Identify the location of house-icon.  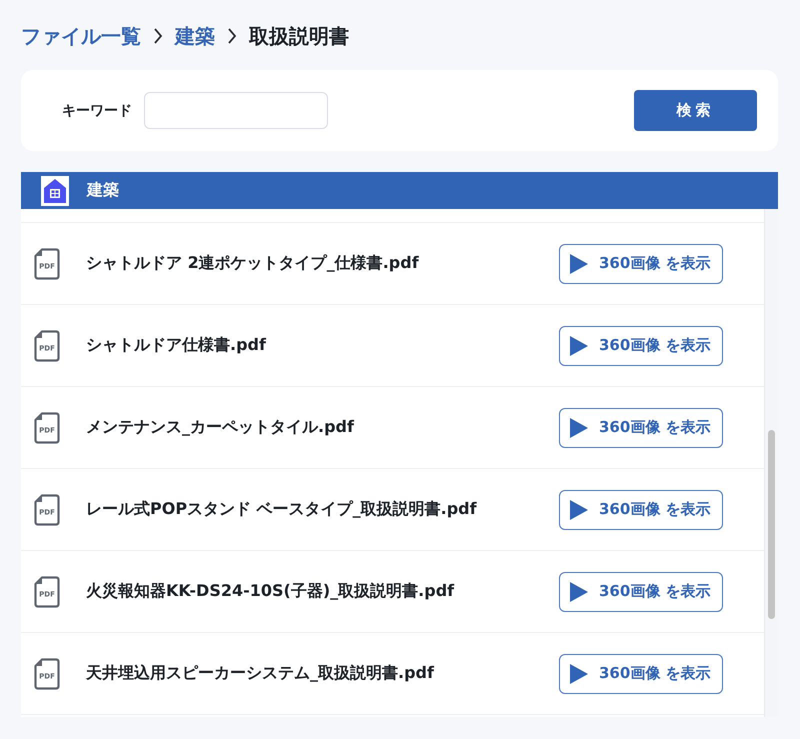
(55, 191).